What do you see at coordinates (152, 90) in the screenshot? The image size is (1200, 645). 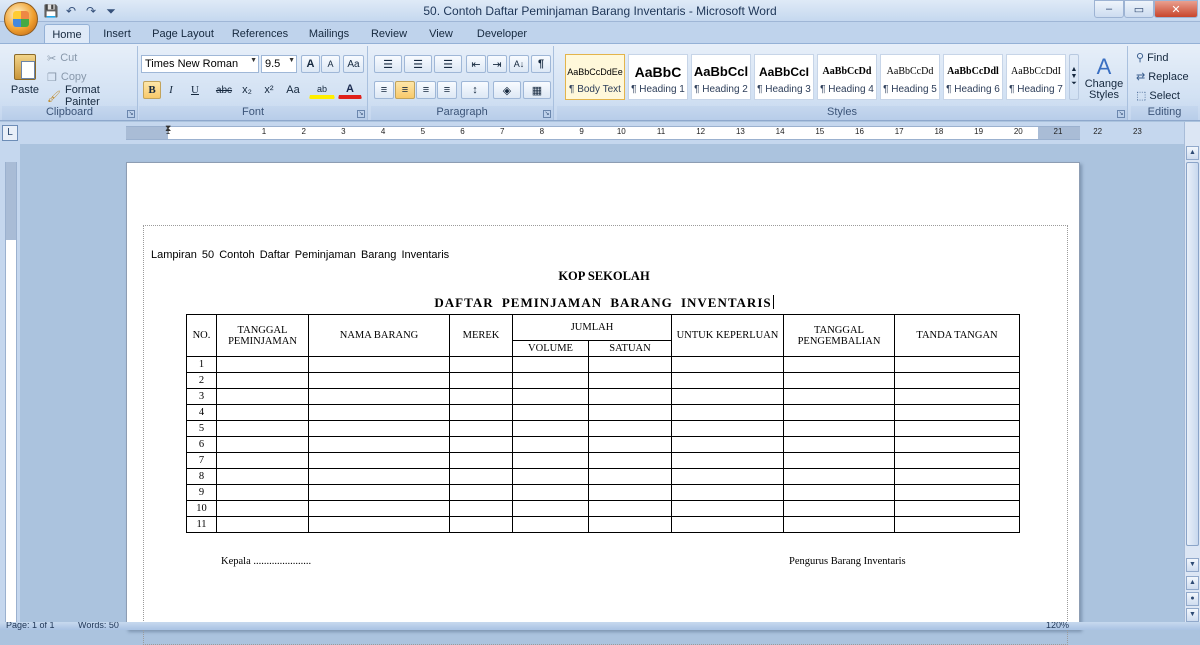 I see `bold-button: B` at bounding box center [152, 90].